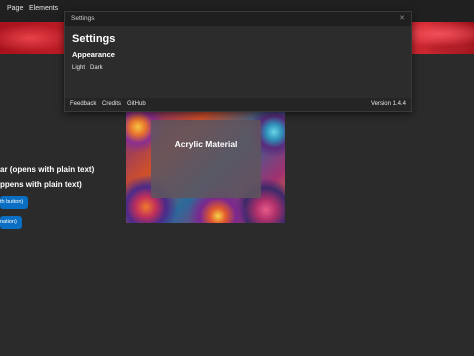  I want to click on close-icon: ✕, so click(402, 19).